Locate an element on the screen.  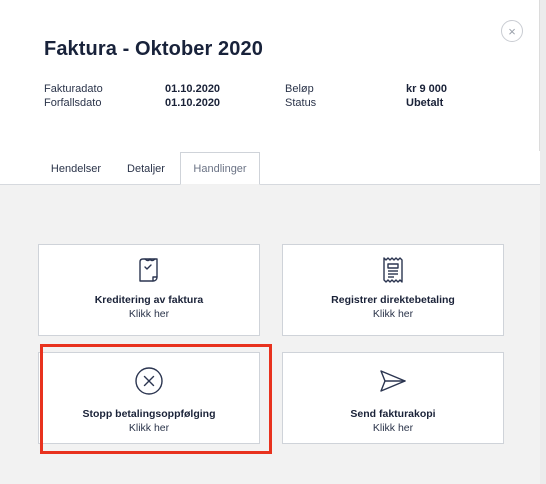
page-title: Faktura - Oktober 2020 is located at coordinates (153, 49).